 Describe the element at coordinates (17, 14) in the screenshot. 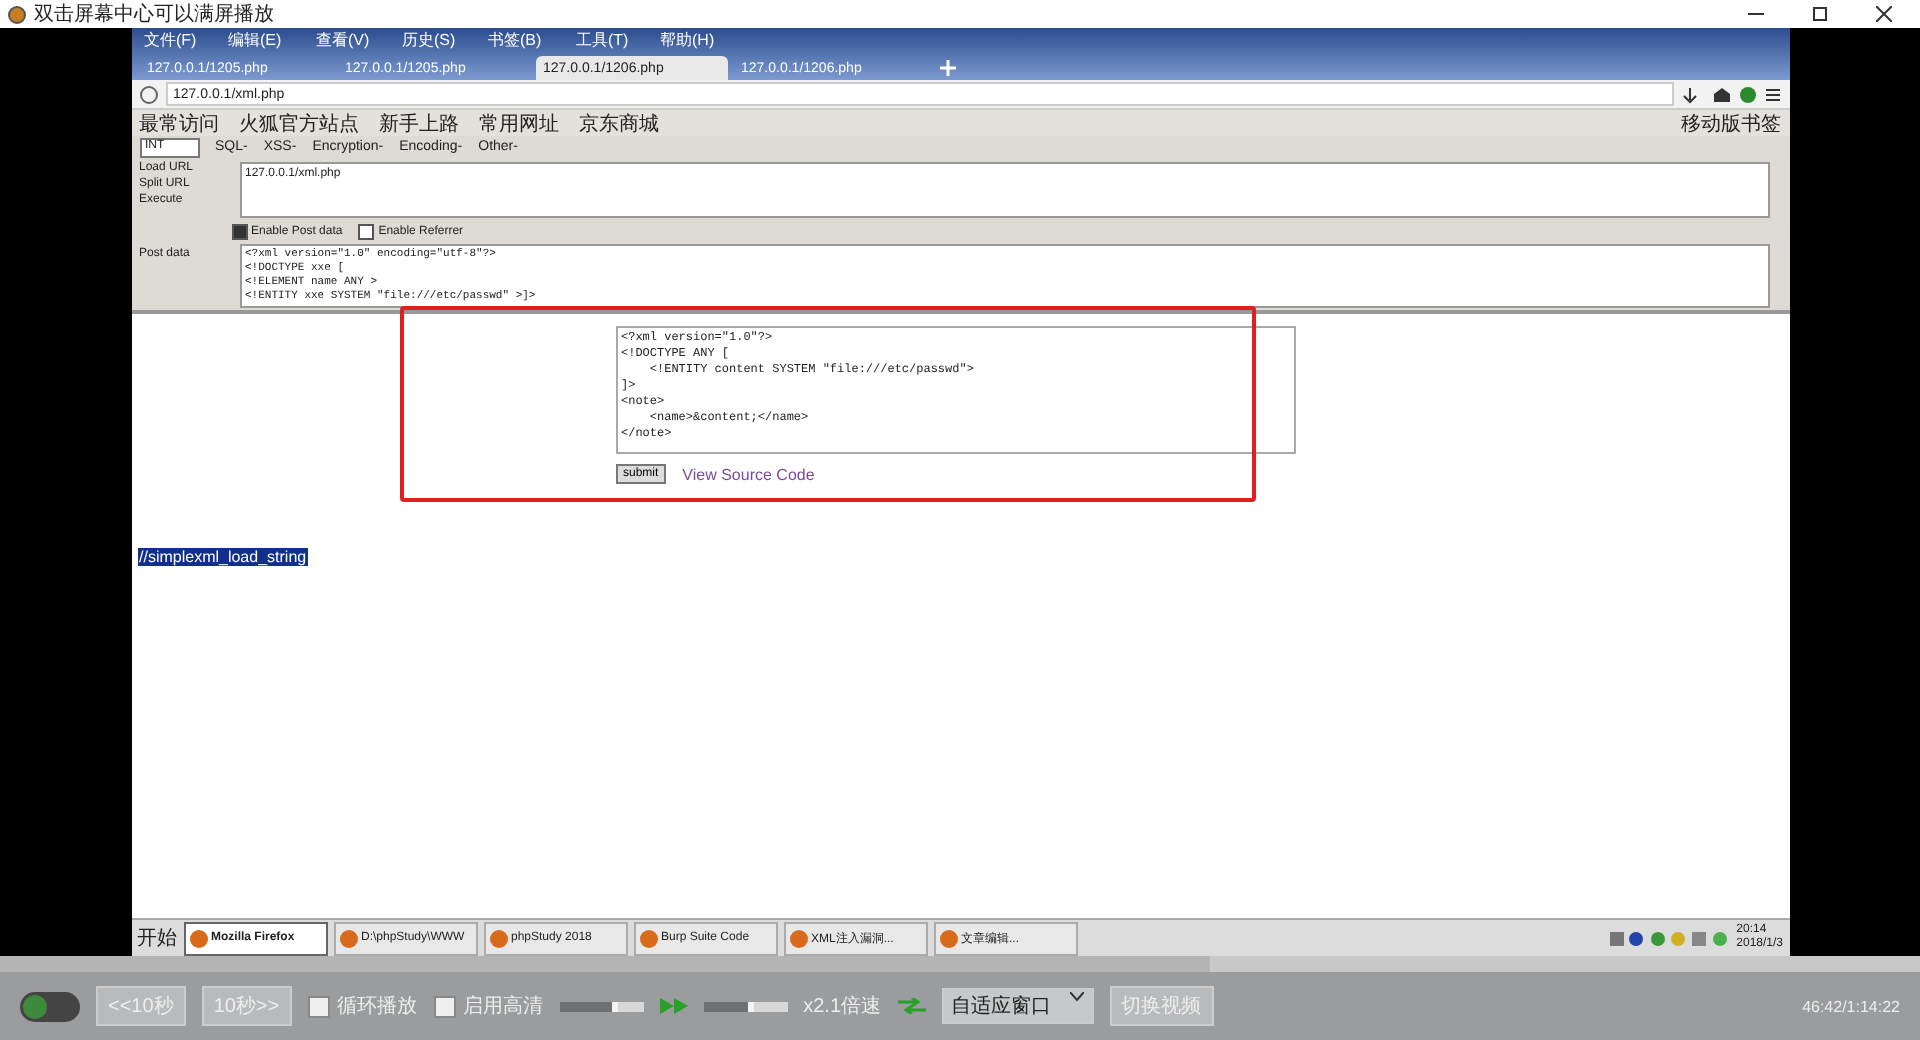

I see `app-logo-icon` at that location.